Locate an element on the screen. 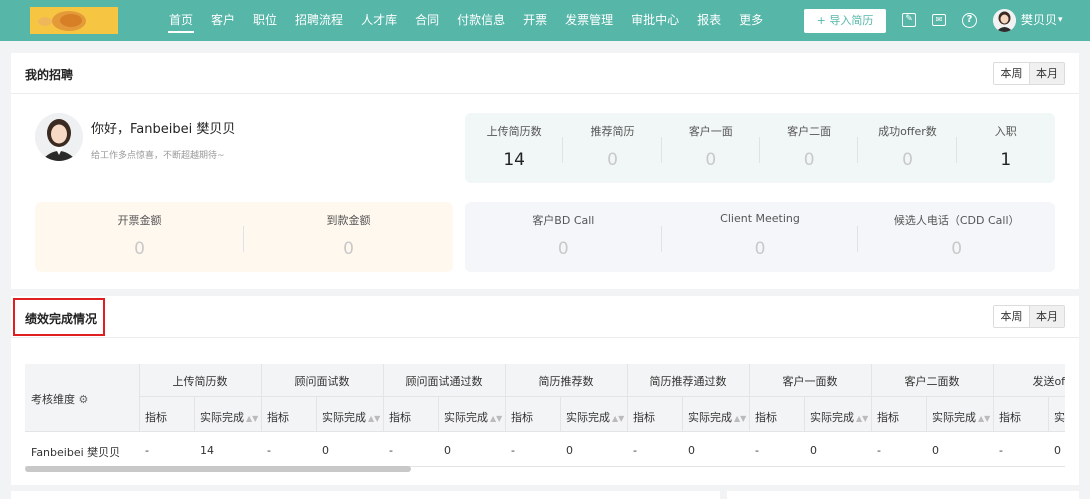  stat-label: 开票金额 is located at coordinates (139, 220).